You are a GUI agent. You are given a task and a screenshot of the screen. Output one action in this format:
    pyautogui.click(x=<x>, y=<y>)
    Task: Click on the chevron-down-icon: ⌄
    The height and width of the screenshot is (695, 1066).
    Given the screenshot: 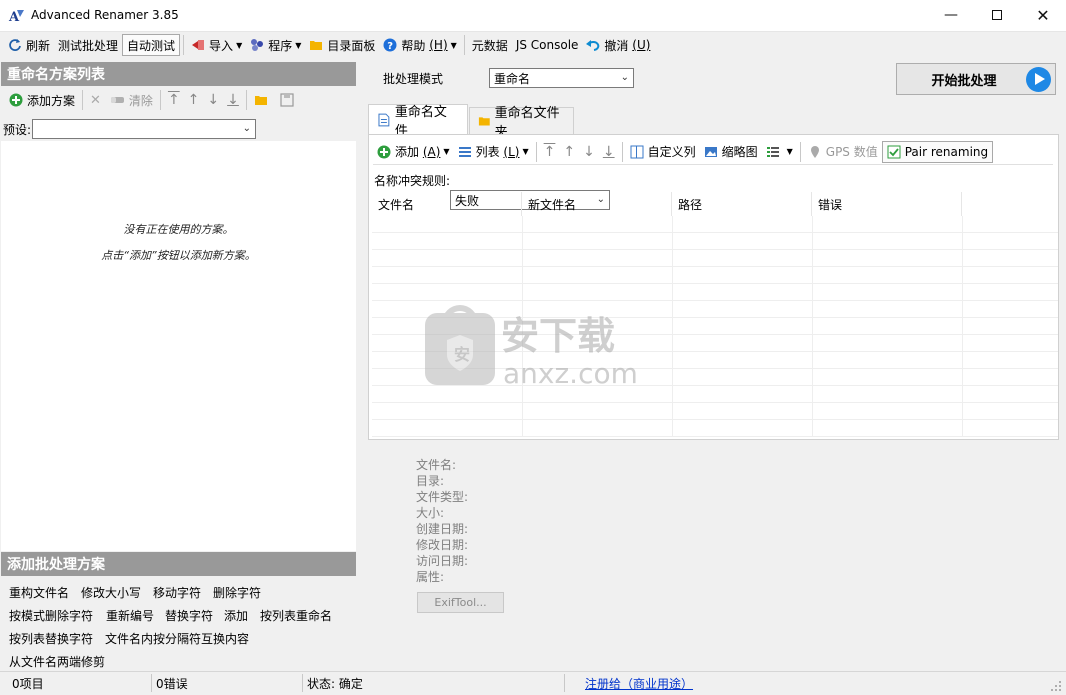 What is the action you would take?
    pyautogui.click(x=246, y=128)
    